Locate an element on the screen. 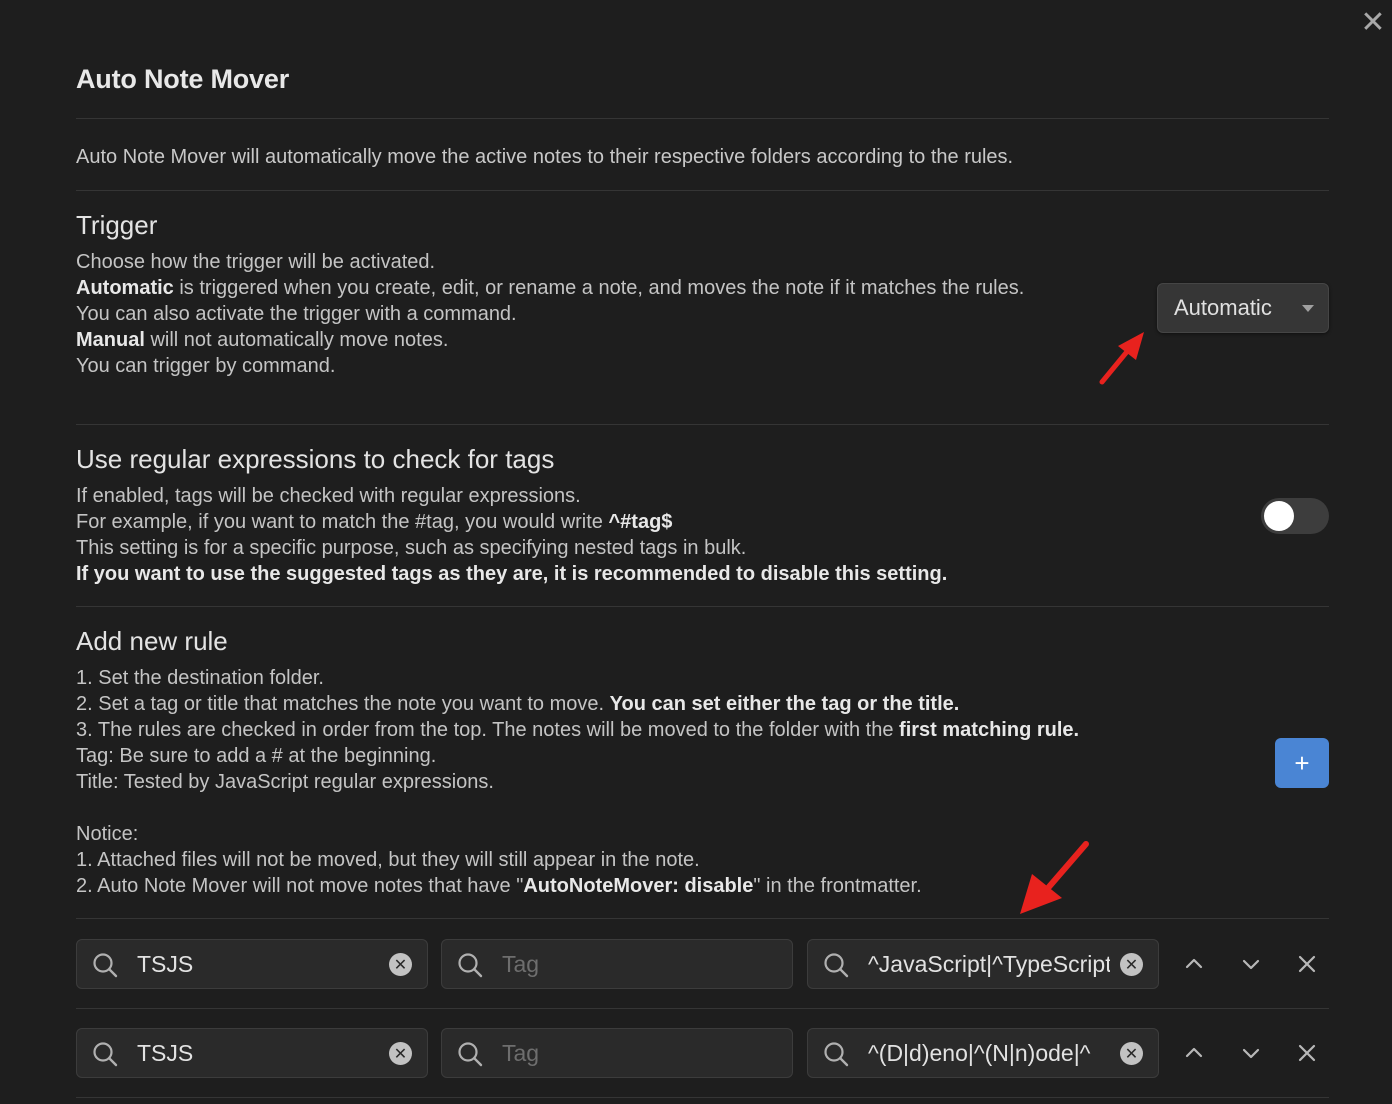 The width and height of the screenshot is (1392, 1104). trigger-dropdown: Automatic is located at coordinates (1243, 308).